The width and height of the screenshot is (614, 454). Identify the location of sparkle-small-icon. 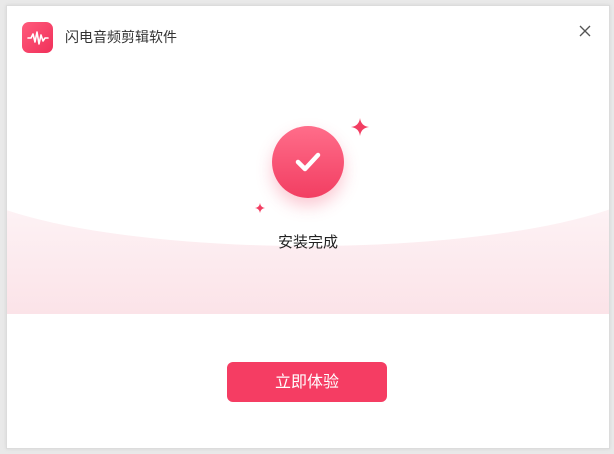
(260, 208).